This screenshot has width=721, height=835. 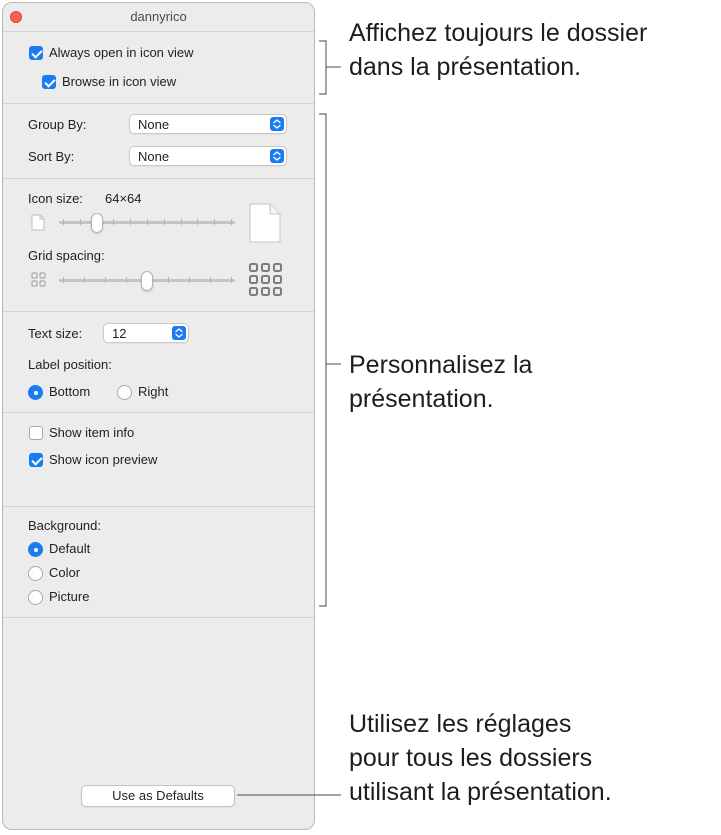 What do you see at coordinates (460, 724) in the screenshot?
I see `callout-bottom-line: Utilisez les réglages` at bounding box center [460, 724].